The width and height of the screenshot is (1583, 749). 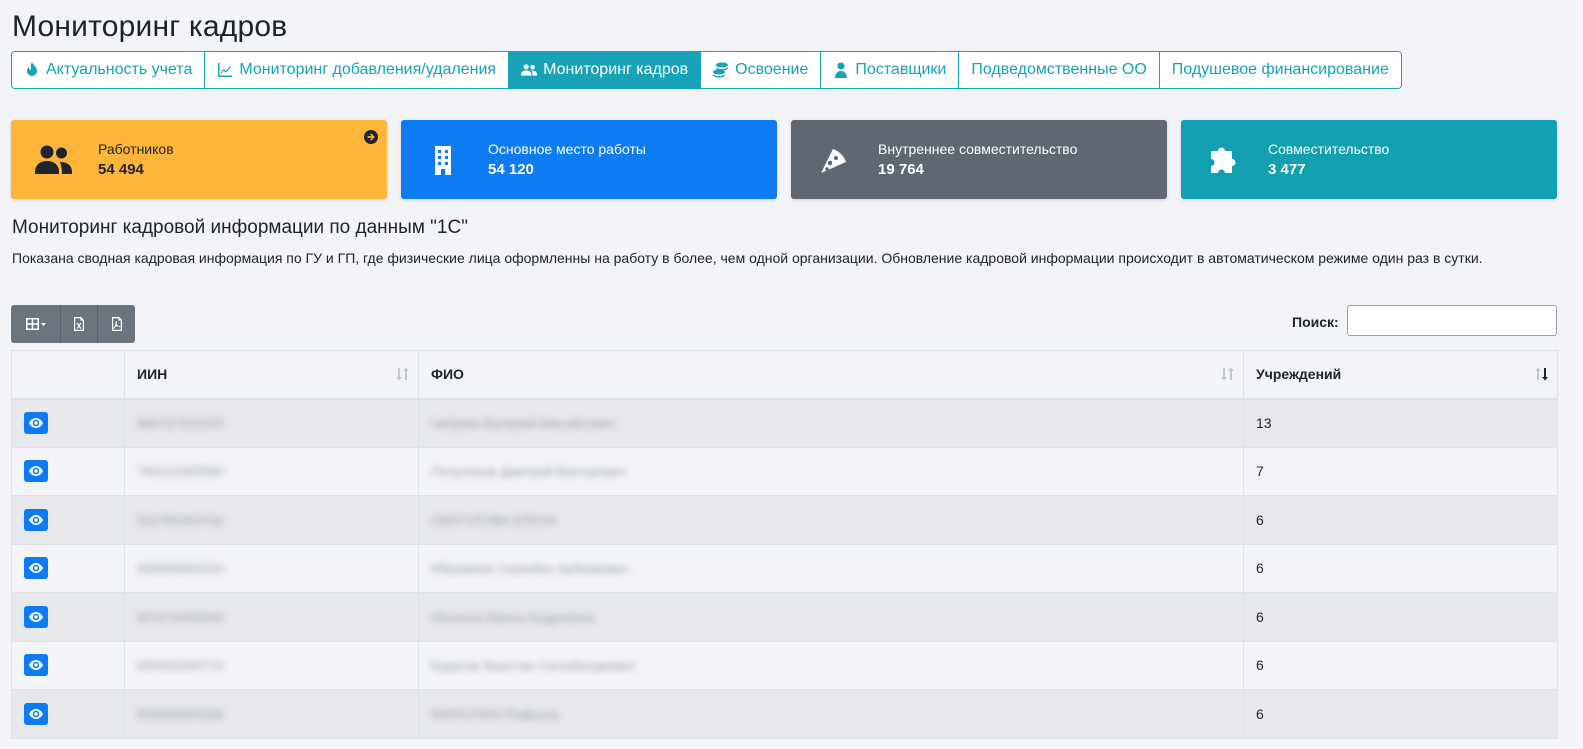 I want to click on tab-label: Освоение, so click(x=772, y=69).